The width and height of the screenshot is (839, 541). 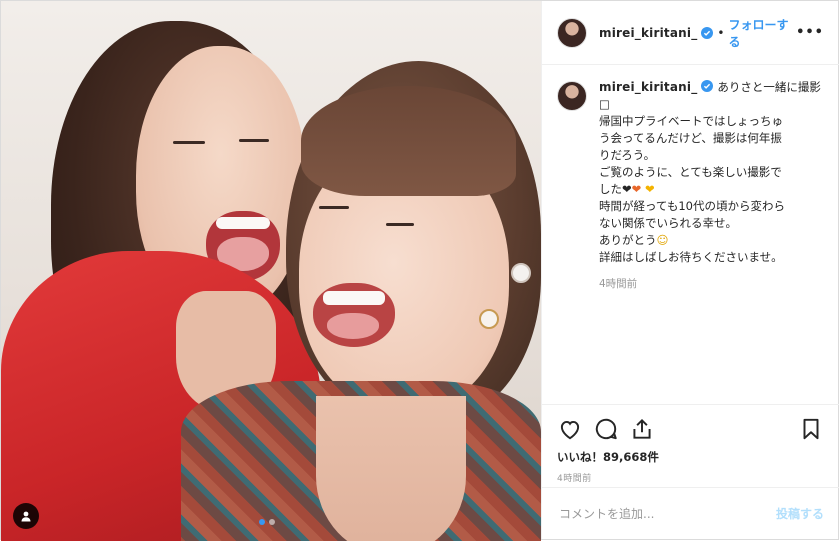 I want to click on left-person-eye-left, so click(x=189, y=142).